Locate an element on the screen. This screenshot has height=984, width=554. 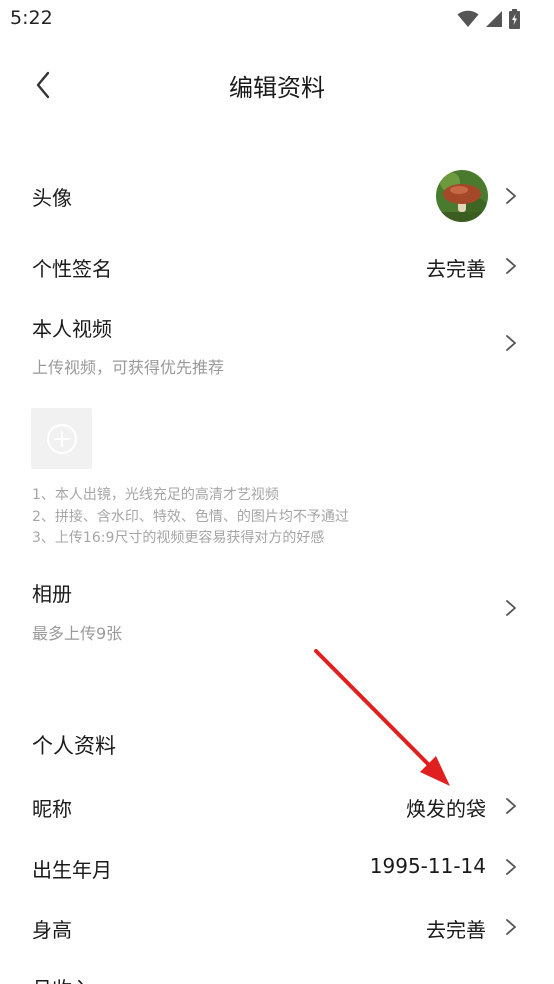
video-tip: 1、本人出镜，光线充足的高清才艺视频 is located at coordinates (155, 495).